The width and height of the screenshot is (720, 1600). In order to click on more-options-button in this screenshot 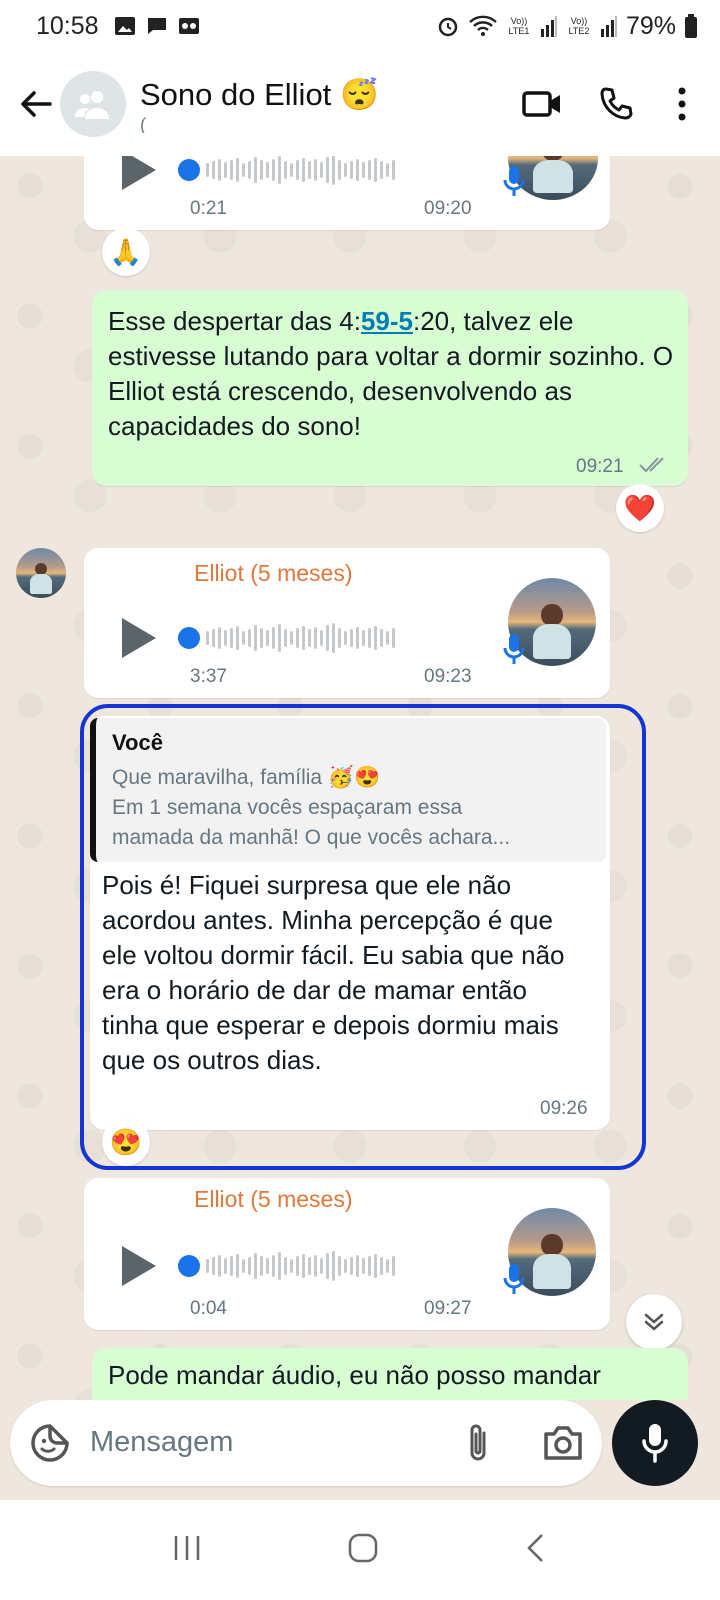, I will do `click(682, 104)`.